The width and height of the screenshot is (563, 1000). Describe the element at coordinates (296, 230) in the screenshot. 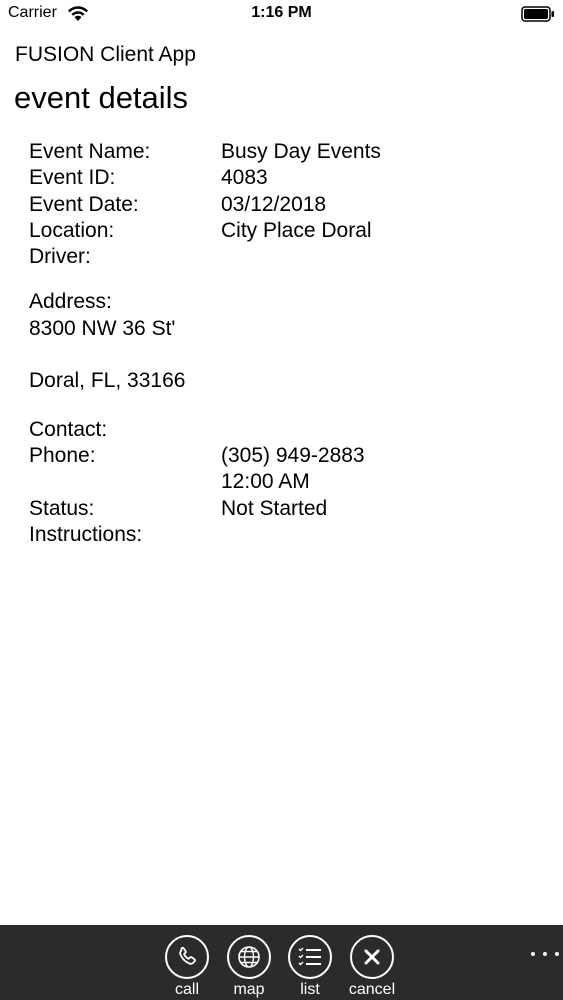

I see `location-value: City Place Doral` at that location.